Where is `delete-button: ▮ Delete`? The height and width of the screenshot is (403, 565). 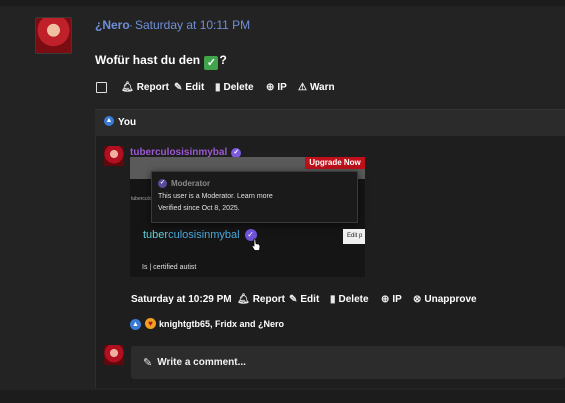 delete-button: ▮ Delete is located at coordinates (234, 87).